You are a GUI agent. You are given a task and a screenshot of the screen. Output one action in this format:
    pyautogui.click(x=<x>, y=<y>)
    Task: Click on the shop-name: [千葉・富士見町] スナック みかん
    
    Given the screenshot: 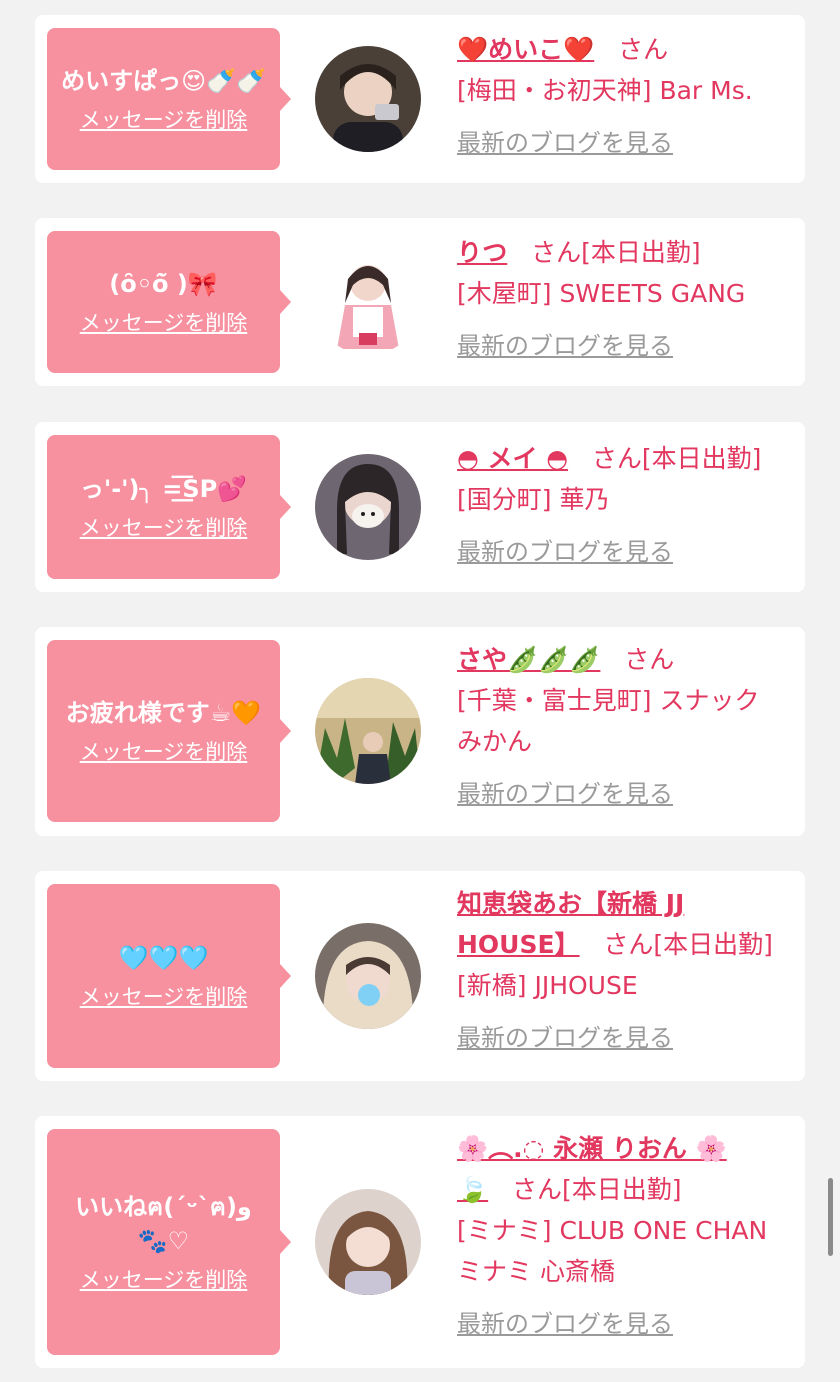 What is the action you would take?
    pyautogui.click(x=608, y=721)
    